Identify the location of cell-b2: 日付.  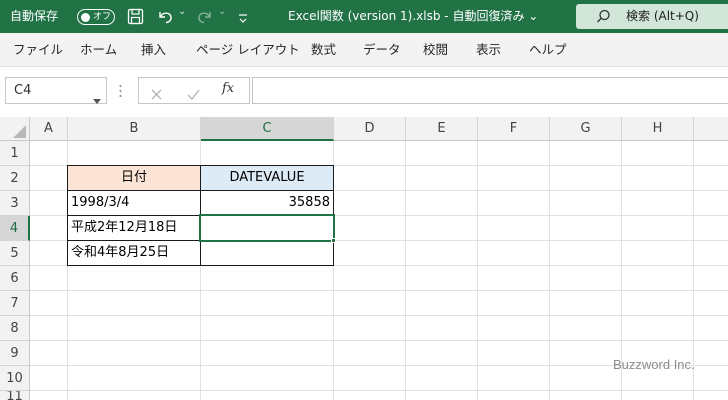
(134, 178).